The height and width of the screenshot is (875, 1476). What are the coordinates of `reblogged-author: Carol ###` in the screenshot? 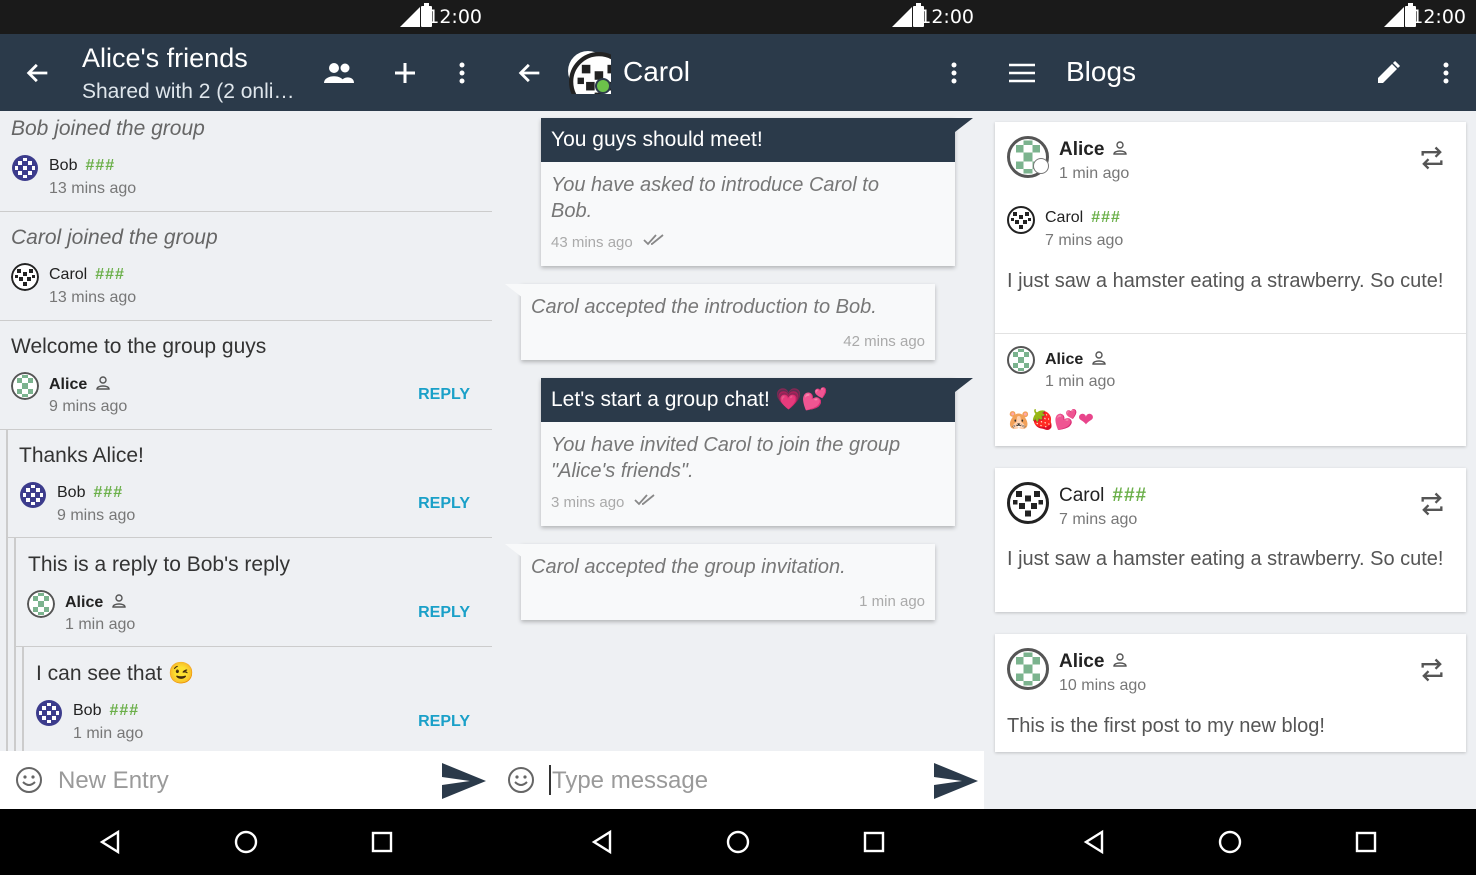 It's located at (1083, 217).